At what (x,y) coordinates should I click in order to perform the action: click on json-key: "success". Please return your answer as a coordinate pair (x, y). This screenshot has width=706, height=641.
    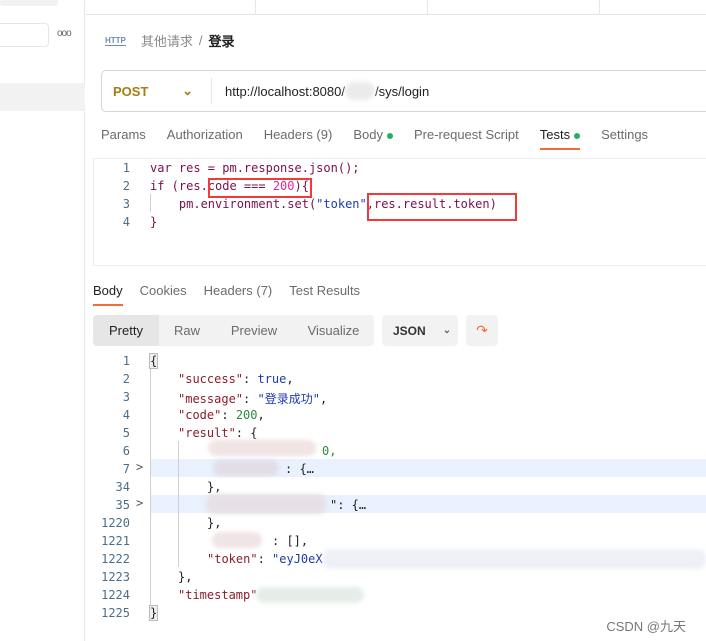
    Looking at the image, I should click on (211, 379).